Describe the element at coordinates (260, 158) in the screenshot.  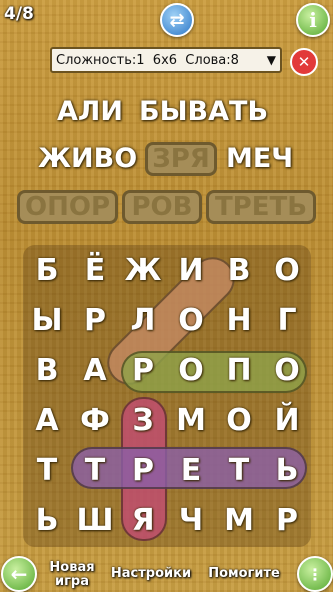
I see `word-remaining: МЕЧ` at that location.